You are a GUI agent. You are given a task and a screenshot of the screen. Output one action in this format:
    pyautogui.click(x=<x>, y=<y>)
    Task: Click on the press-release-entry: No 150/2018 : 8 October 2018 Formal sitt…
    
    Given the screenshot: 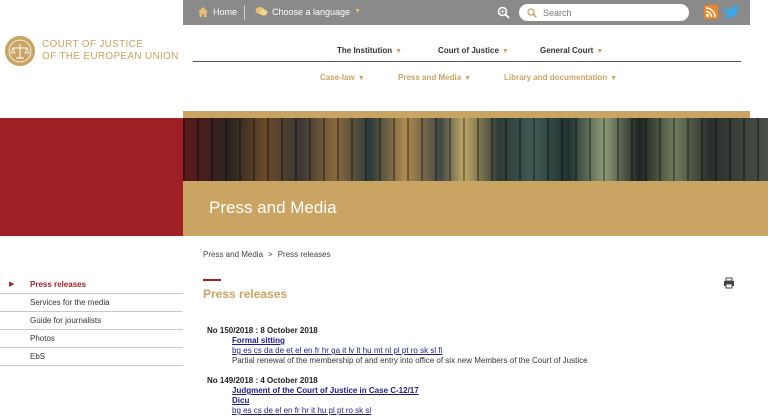 What is the action you would take?
    pyautogui.click(x=397, y=345)
    